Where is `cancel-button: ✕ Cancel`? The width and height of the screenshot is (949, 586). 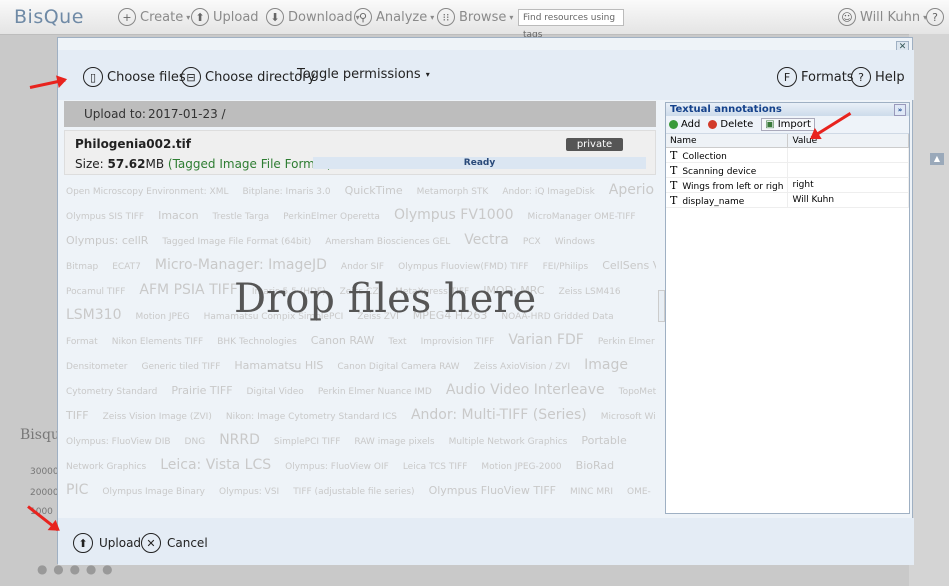 cancel-button: ✕ Cancel is located at coordinates (174, 543).